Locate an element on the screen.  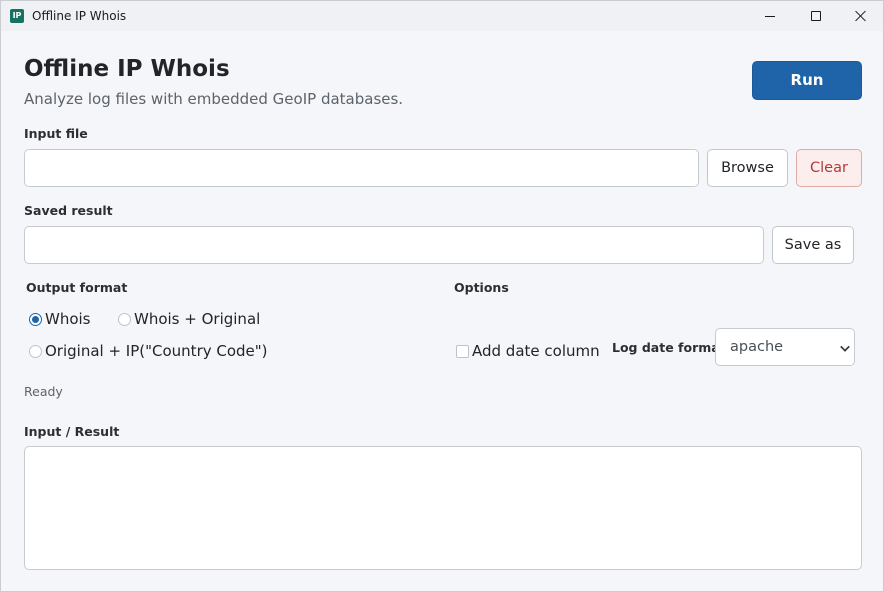
radio-whois-original: Whois + Original is located at coordinates (189, 319).